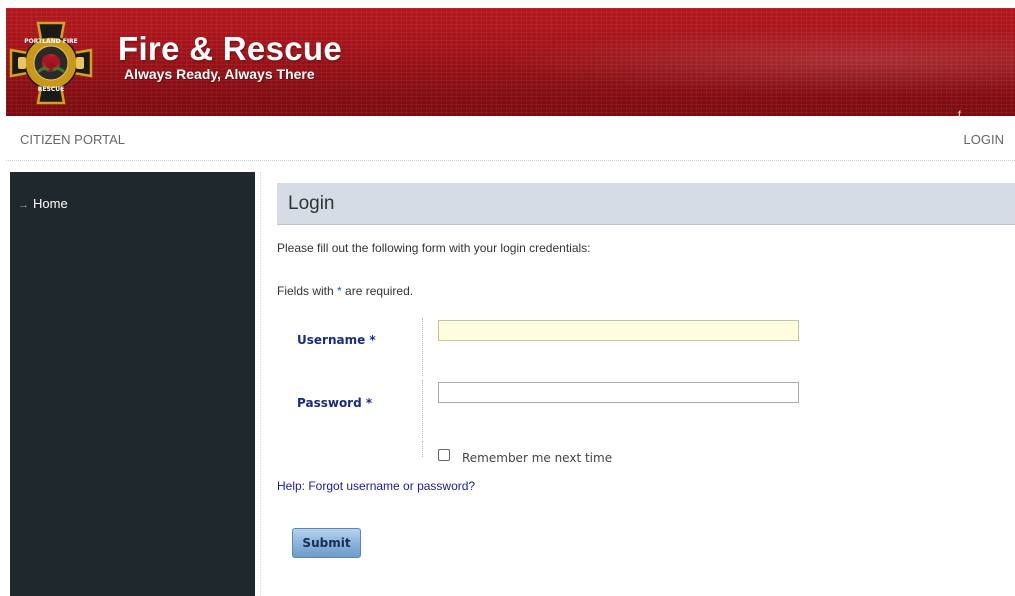  What do you see at coordinates (336, 340) in the screenshot?
I see `username-label: Username *` at bounding box center [336, 340].